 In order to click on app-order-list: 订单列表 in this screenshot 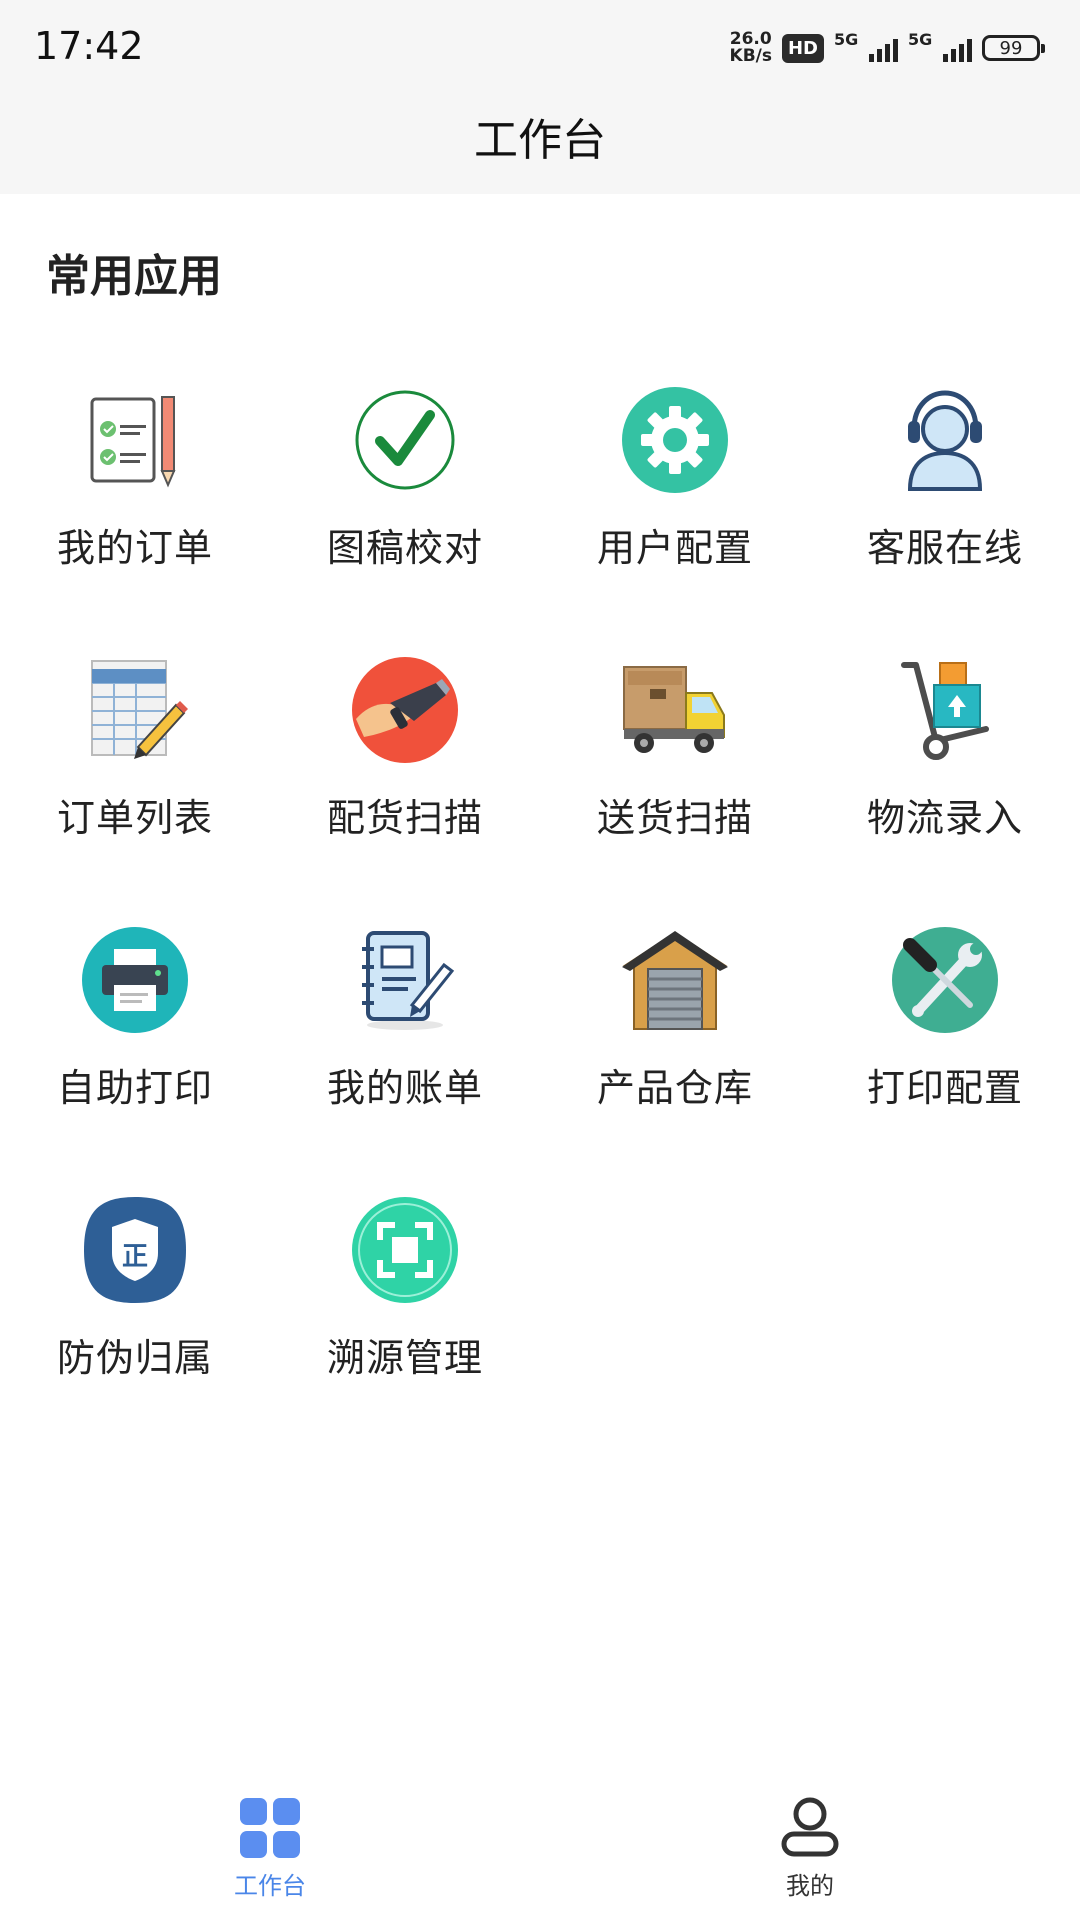, I will do `click(135, 770)`.